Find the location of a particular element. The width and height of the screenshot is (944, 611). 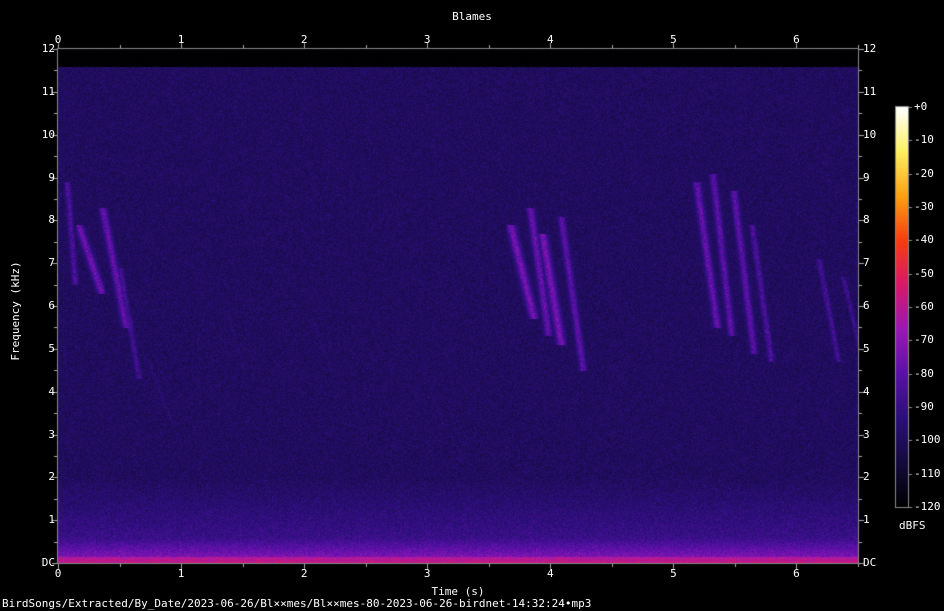

colorbar-tick-label: -70 is located at coordinates (924, 340).